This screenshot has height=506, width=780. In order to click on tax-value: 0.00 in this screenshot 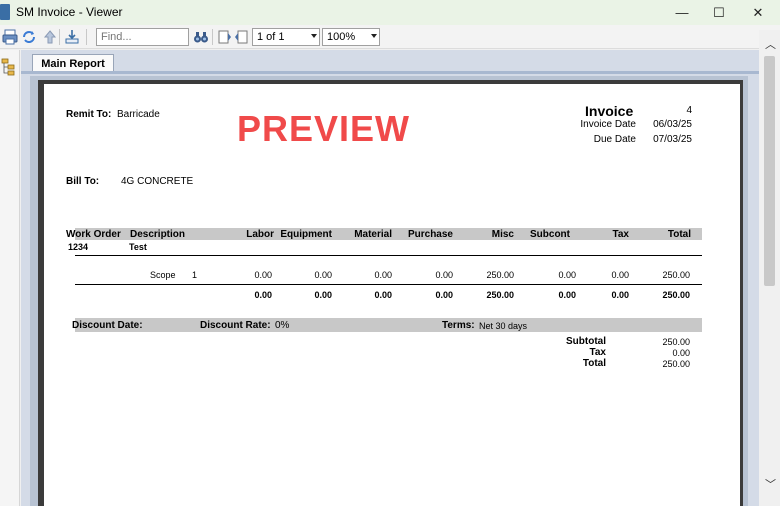, I will do `click(681, 353)`.